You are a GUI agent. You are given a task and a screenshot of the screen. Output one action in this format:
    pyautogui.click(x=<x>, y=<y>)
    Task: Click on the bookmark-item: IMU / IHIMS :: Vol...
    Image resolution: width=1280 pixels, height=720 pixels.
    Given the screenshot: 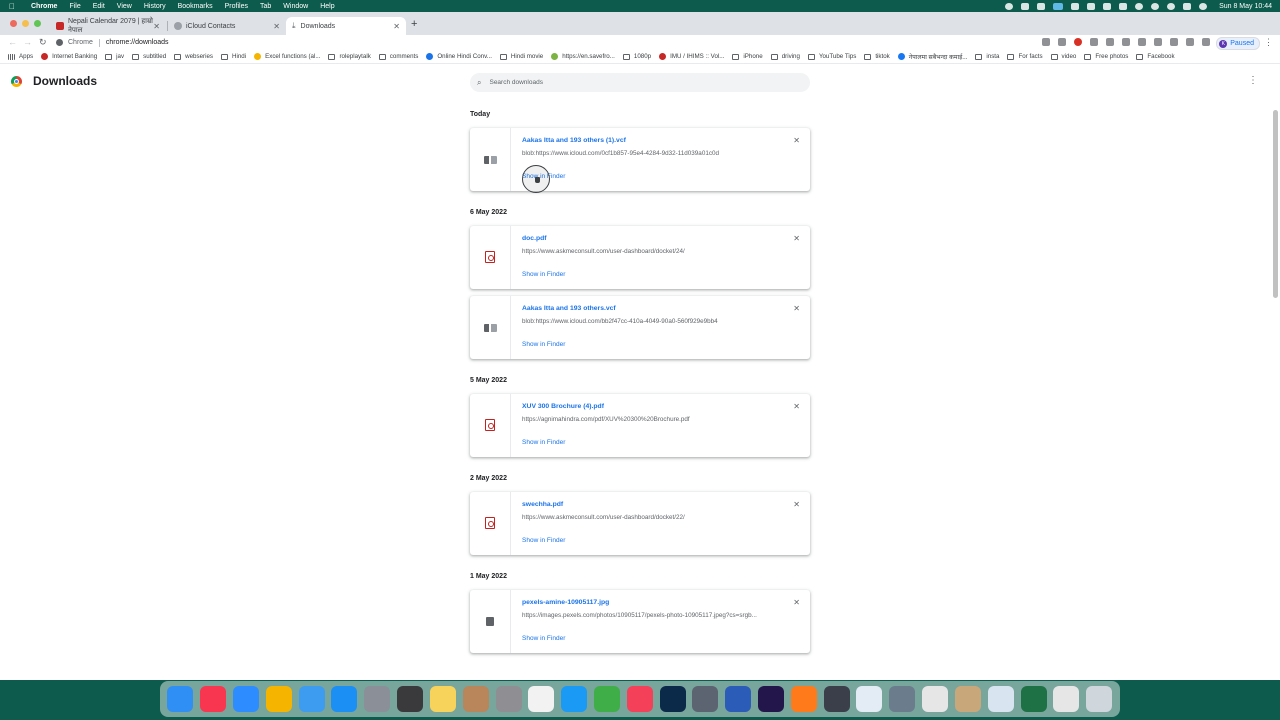 What is the action you would take?
    pyautogui.click(x=691, y=56)
    